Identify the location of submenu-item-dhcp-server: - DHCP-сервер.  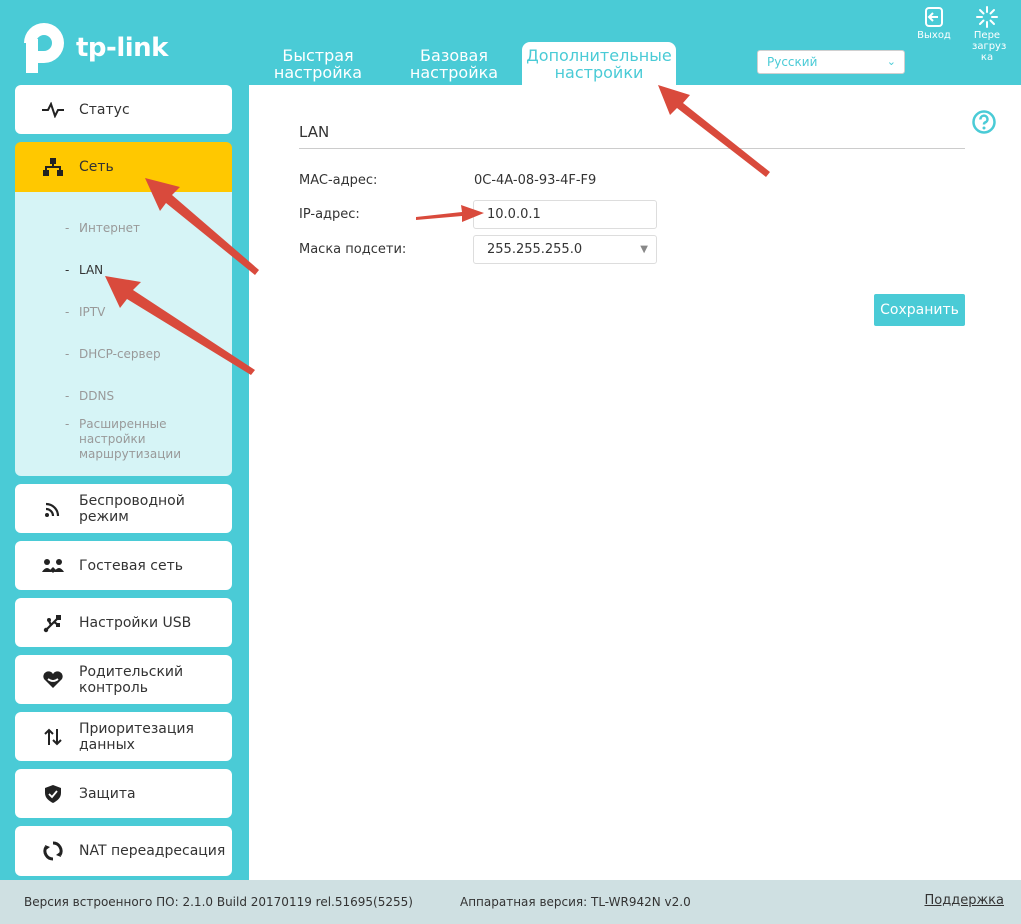
(113, 354).